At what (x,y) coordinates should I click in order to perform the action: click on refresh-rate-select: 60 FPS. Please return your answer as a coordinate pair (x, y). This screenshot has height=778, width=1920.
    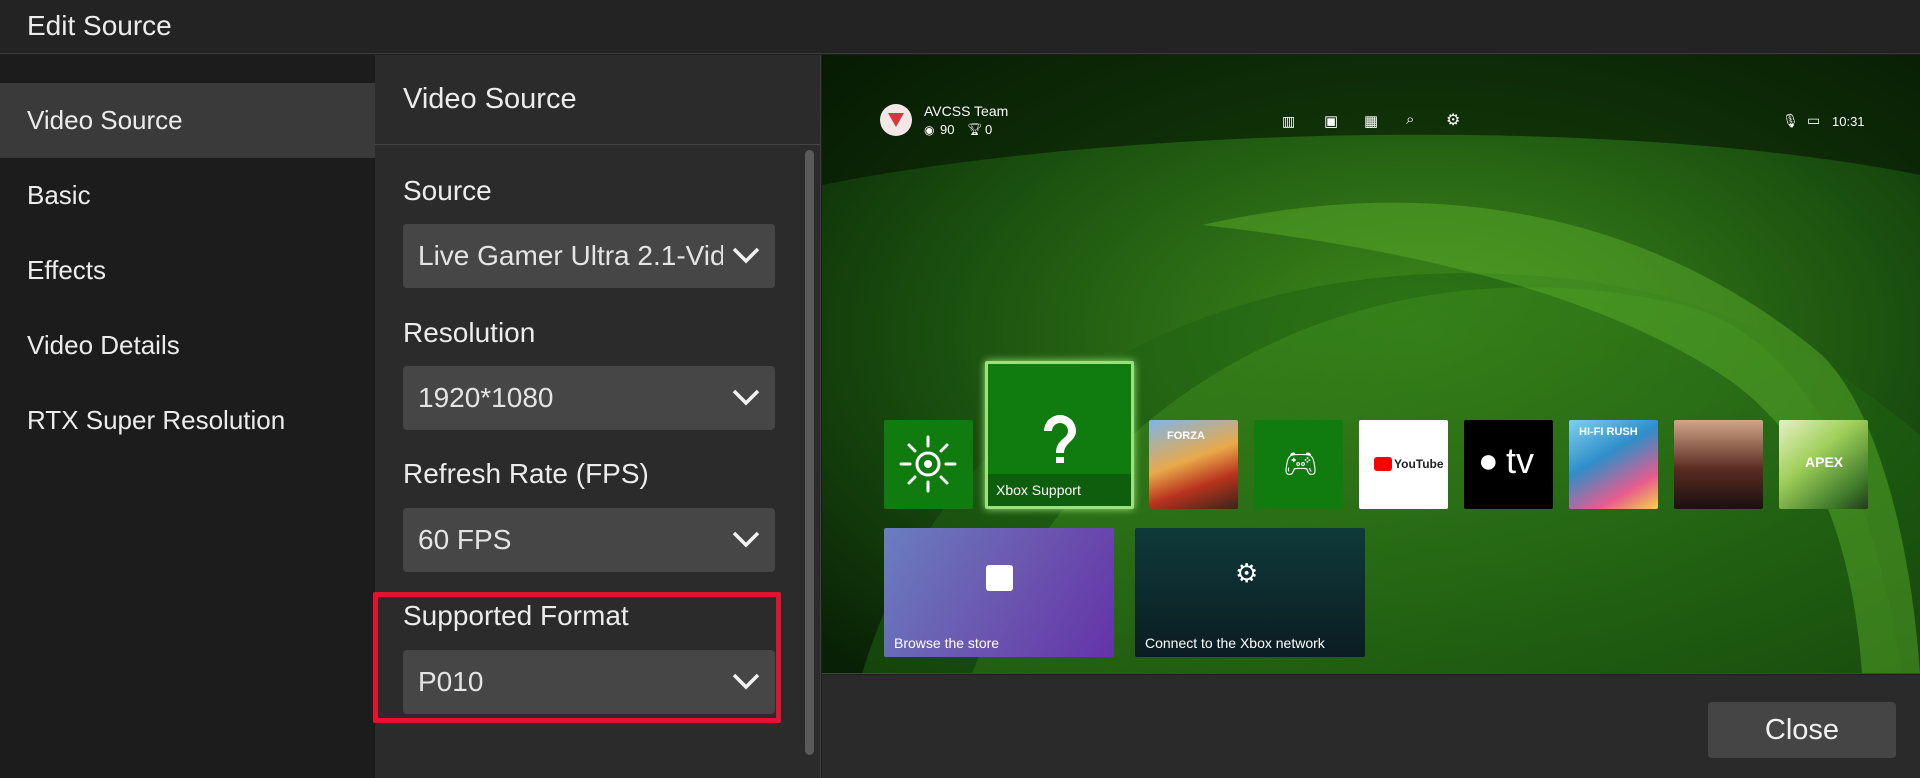
    Looking at the image, I should click on (589, 540).